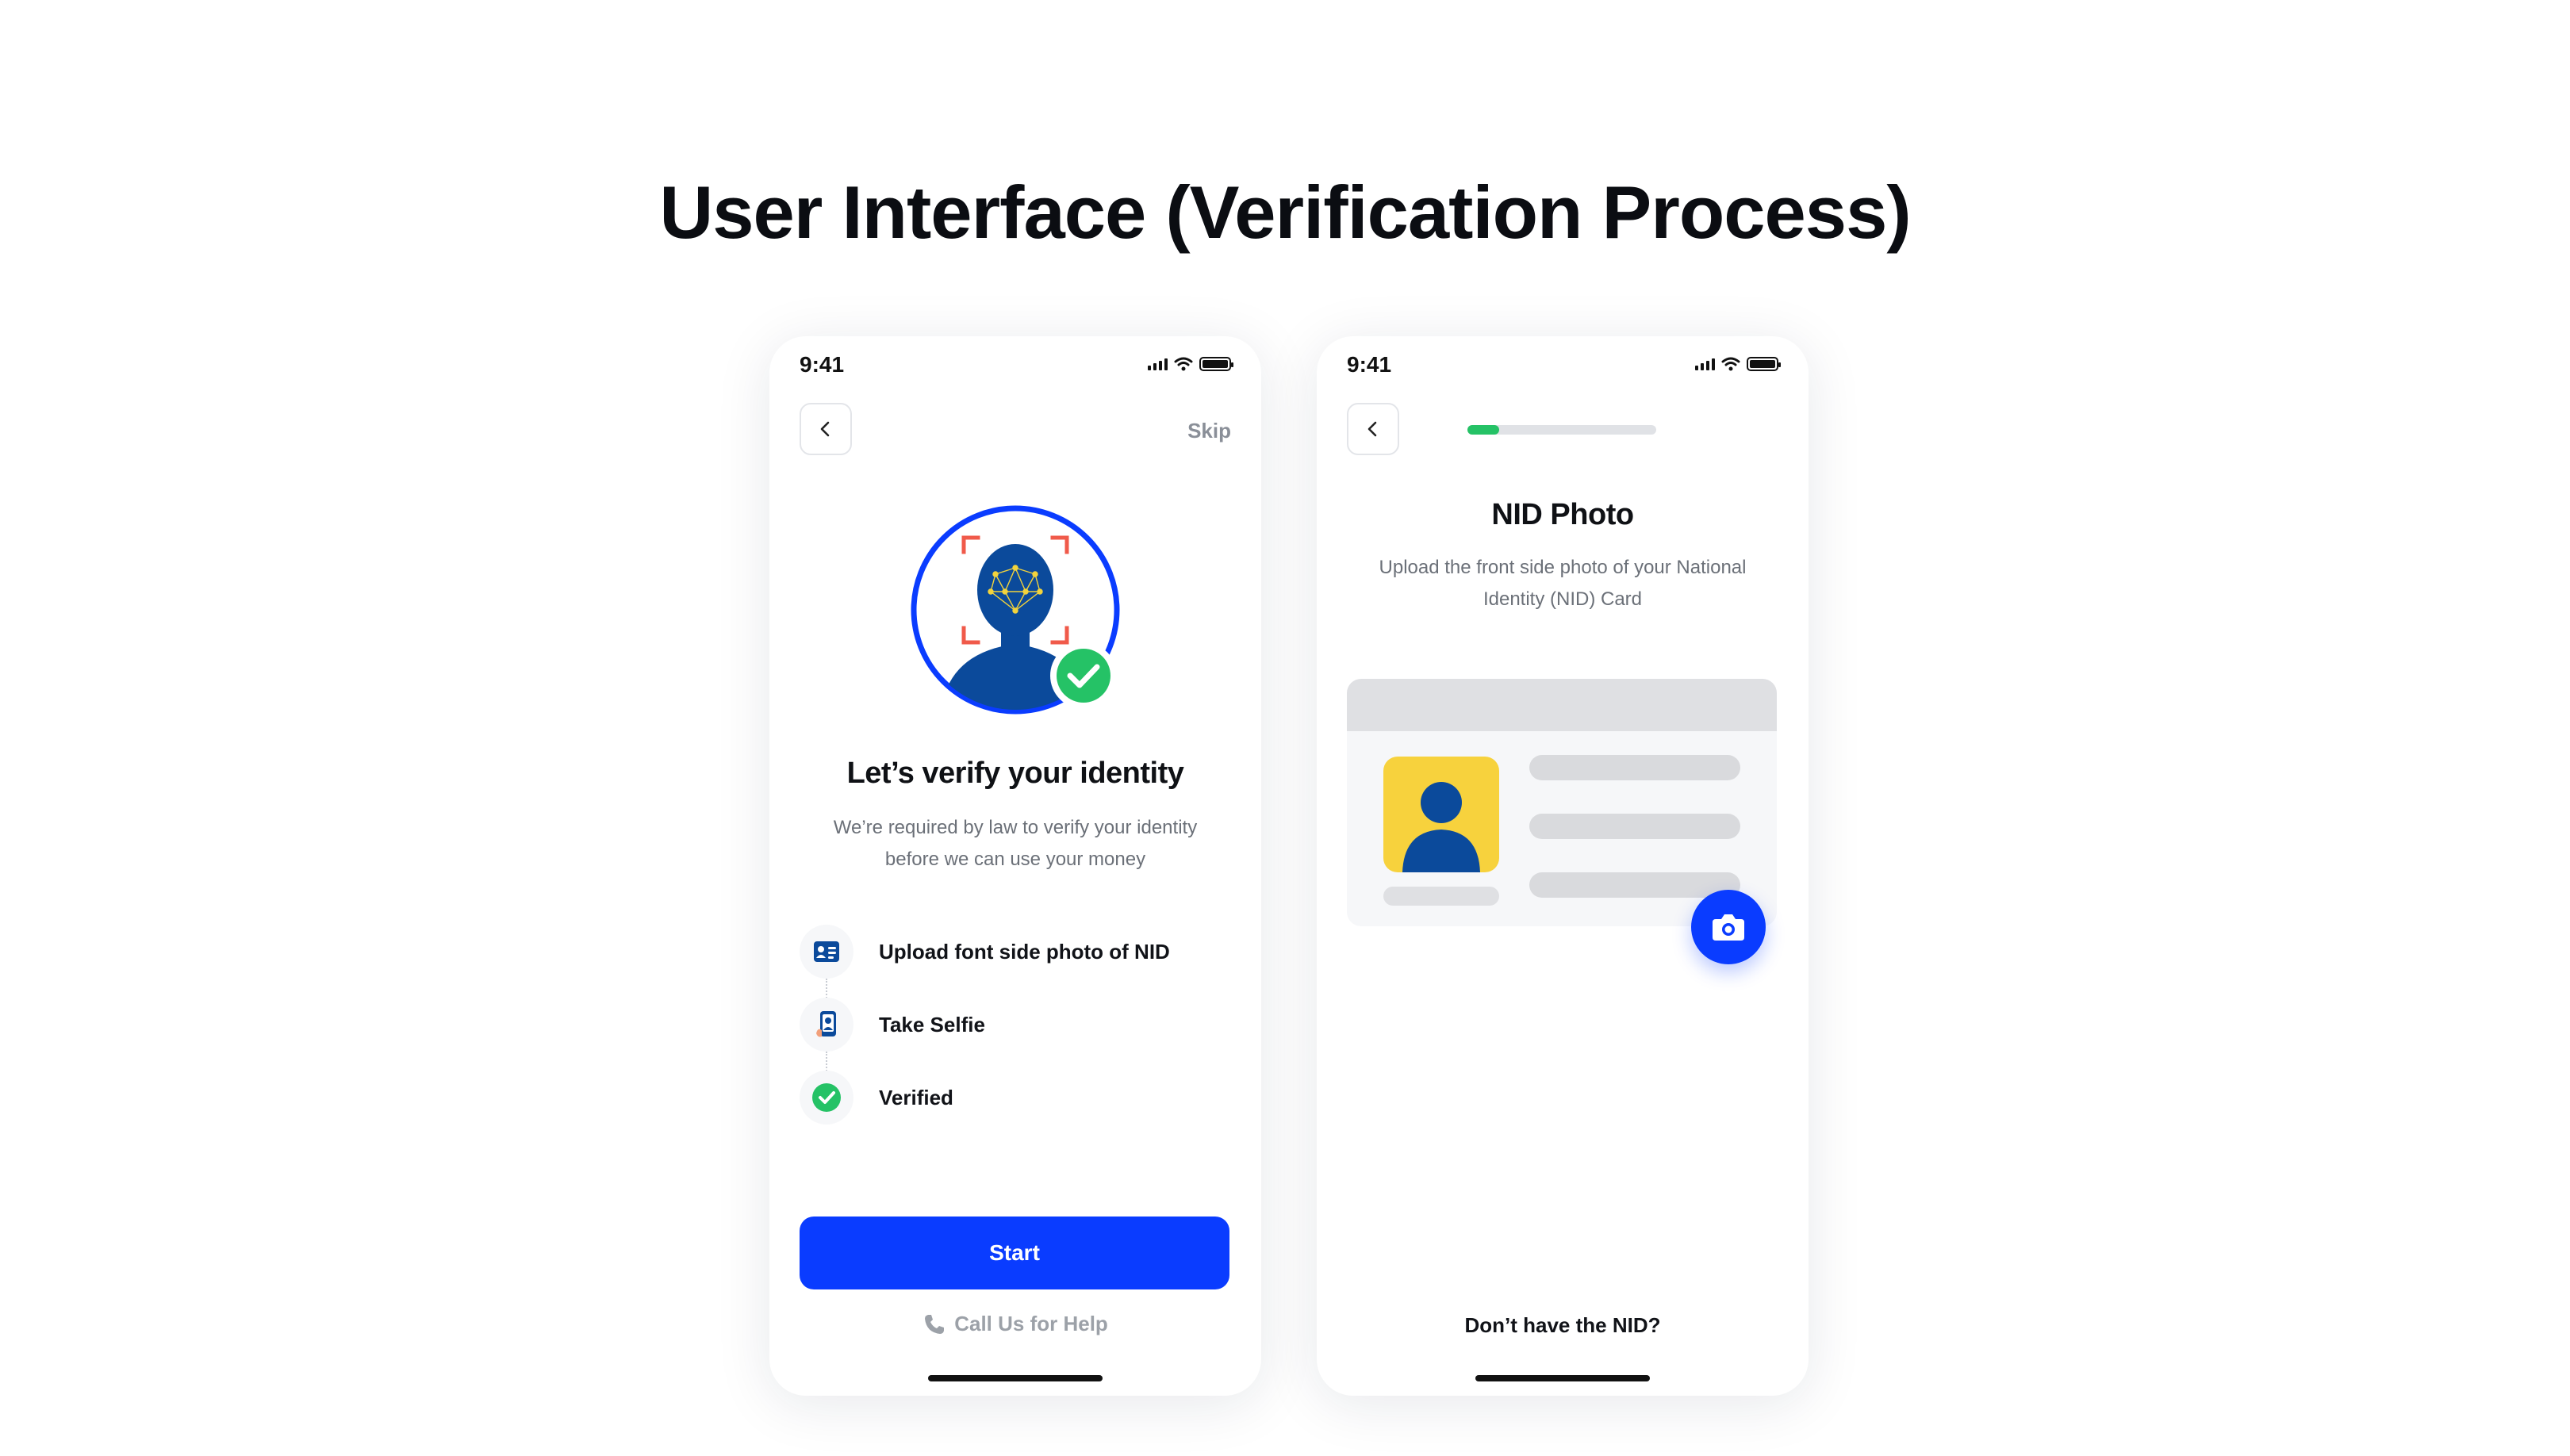 The width and height of the screenshot is (2570, 1456). I want to click on id-card-icon, so click(826, 951).